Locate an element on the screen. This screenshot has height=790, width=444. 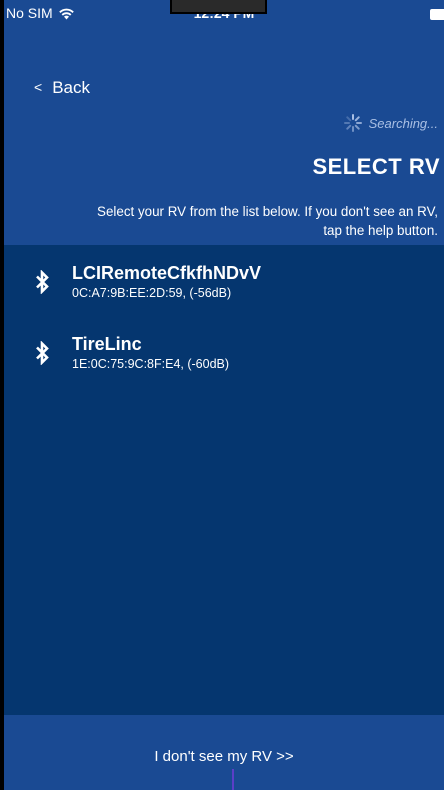
device-name: TireLinc is located at coordinates (107, 344).